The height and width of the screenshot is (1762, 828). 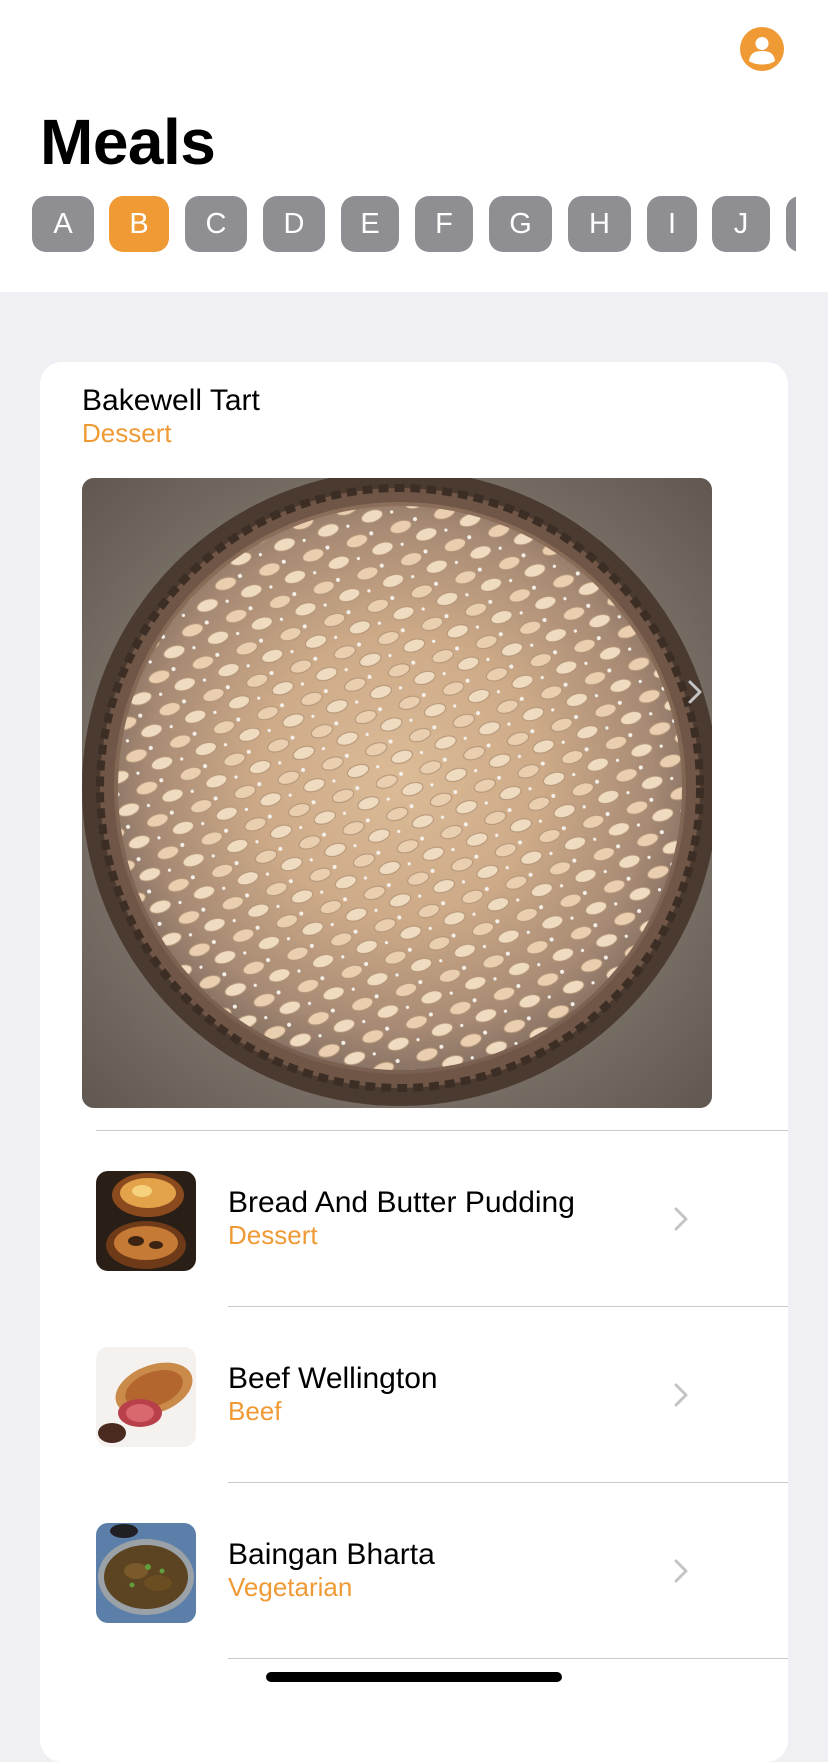 What do you see at coordinates (294, 224) in the screenshot?
I see `letter-button-d: D` at bounding box center [294, 224].